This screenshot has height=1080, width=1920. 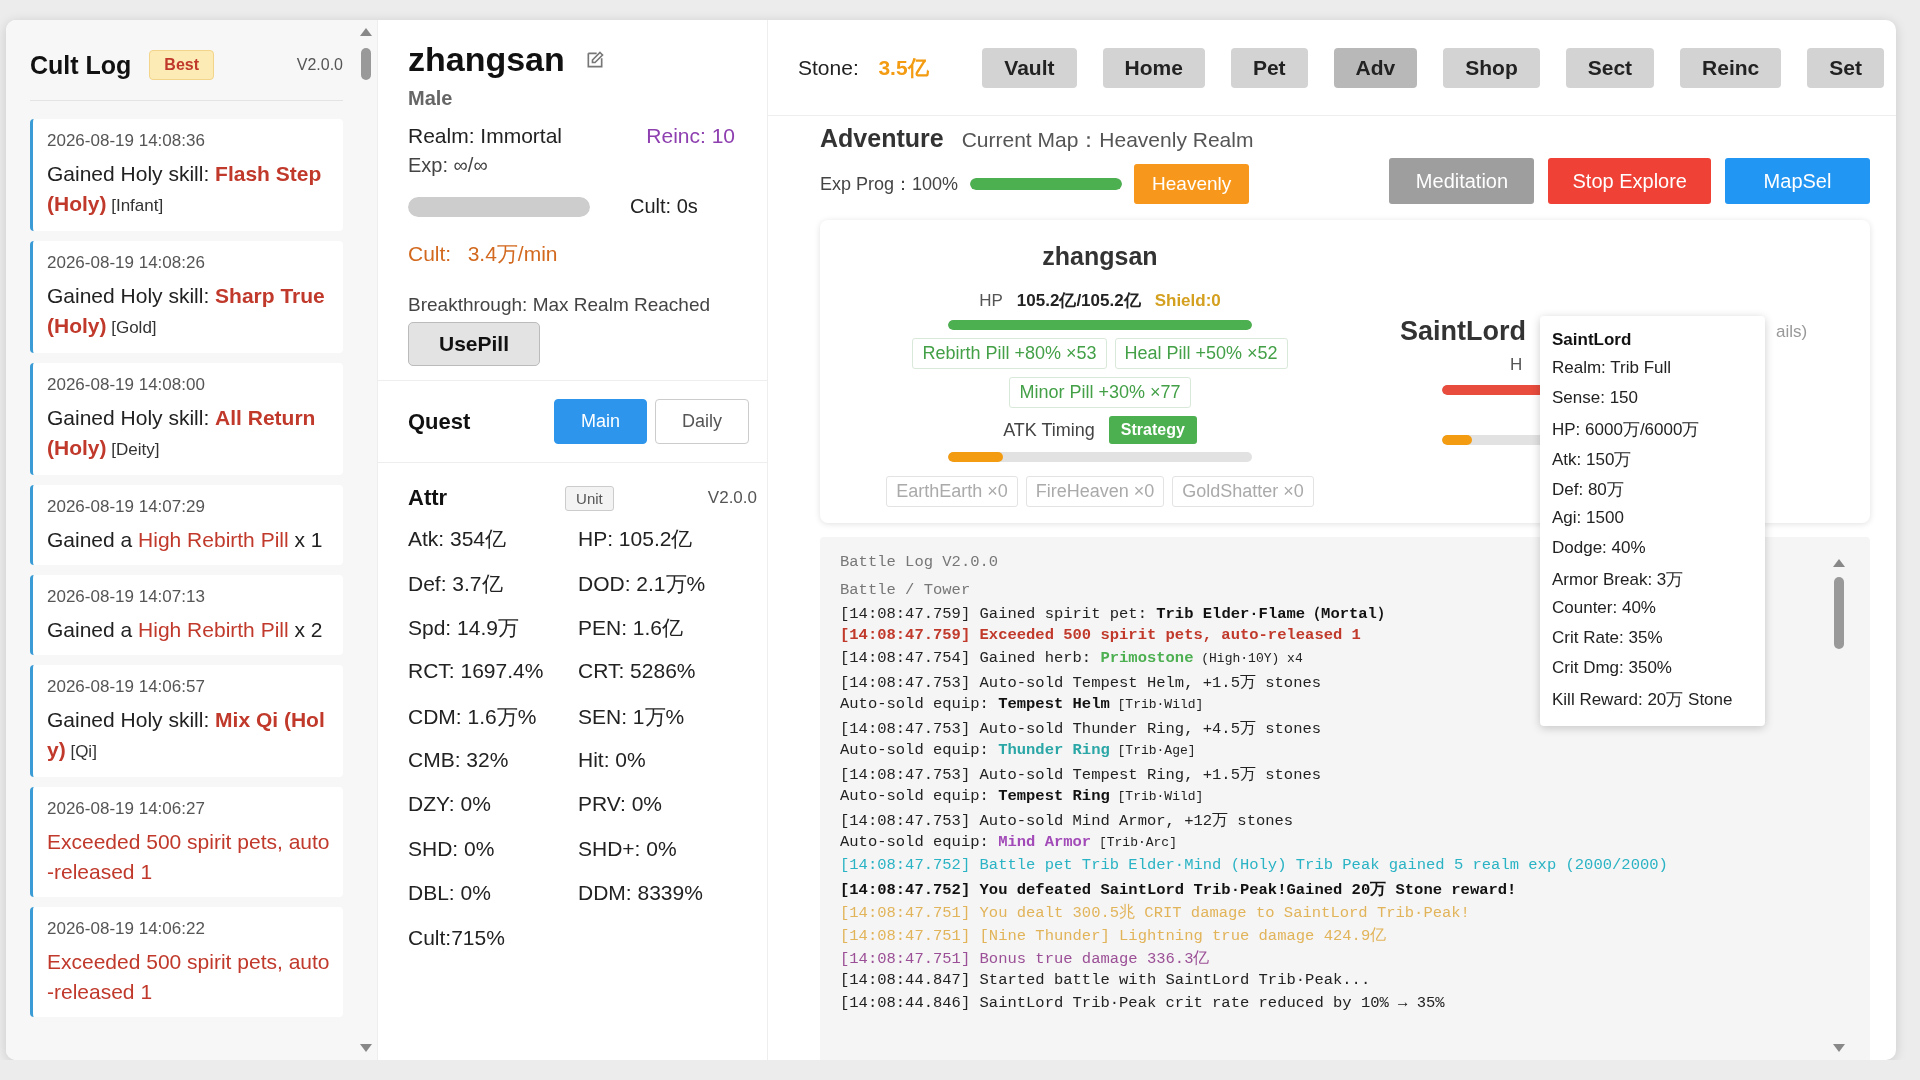 I want to click on attribute-stat: Def: 3.7亿, so click(x=456, y=583).